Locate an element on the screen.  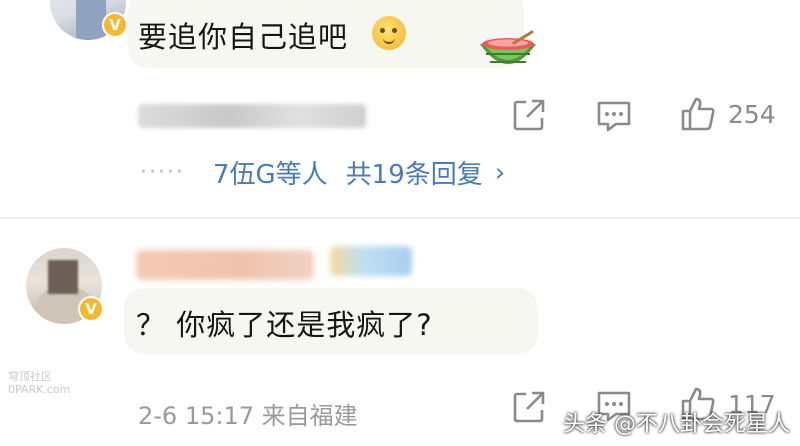
comment-meta: 2-6 15:17 来自福建 is located at coordinates (248, 416).